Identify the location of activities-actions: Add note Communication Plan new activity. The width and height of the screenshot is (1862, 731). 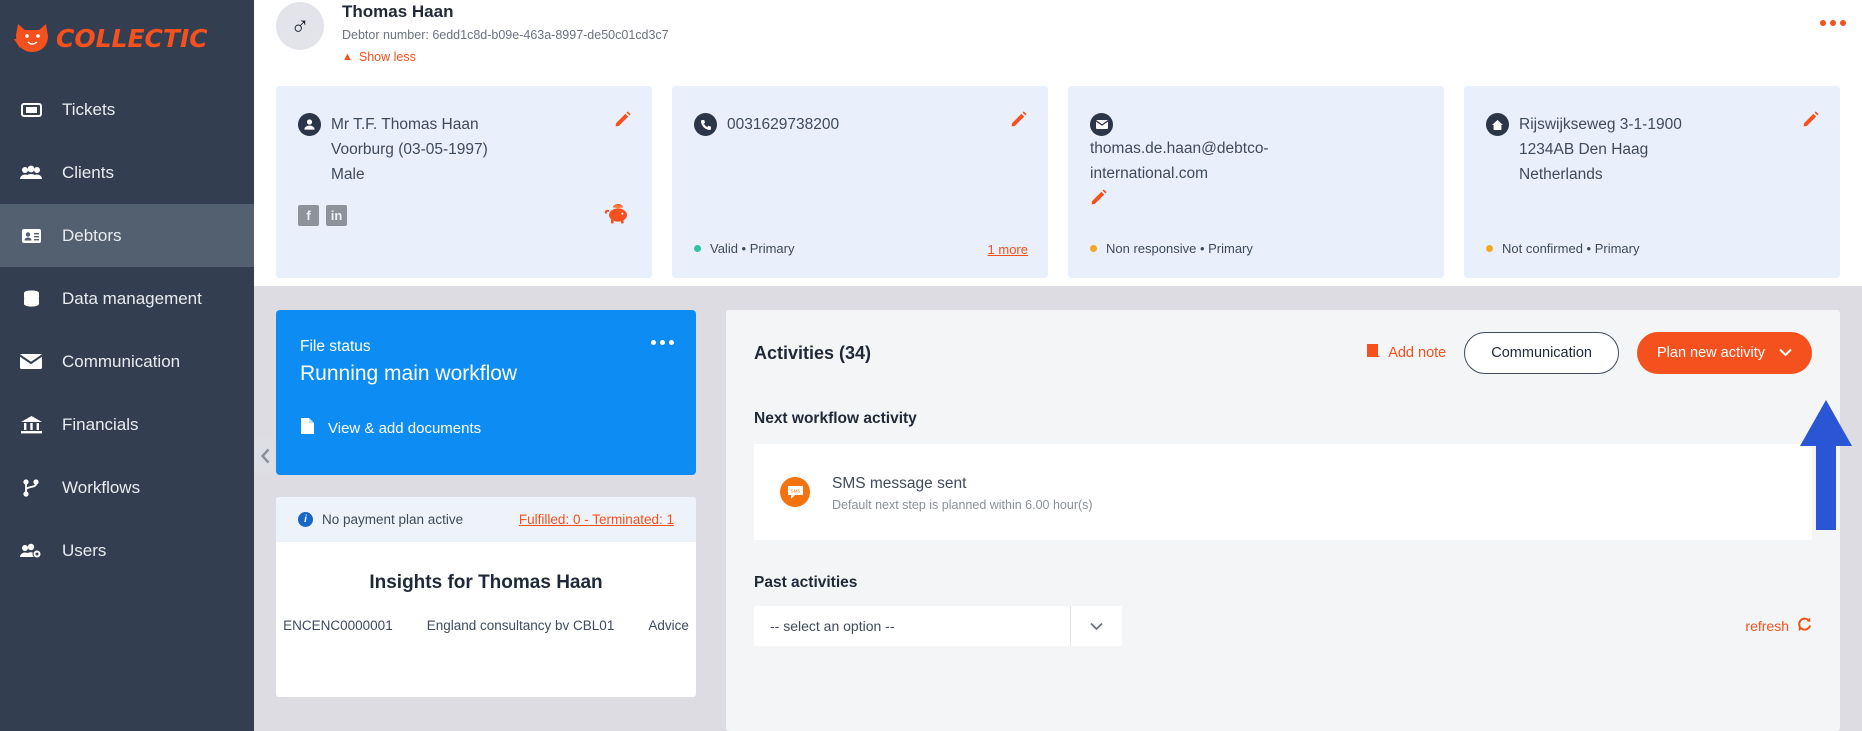
(1589, 353).